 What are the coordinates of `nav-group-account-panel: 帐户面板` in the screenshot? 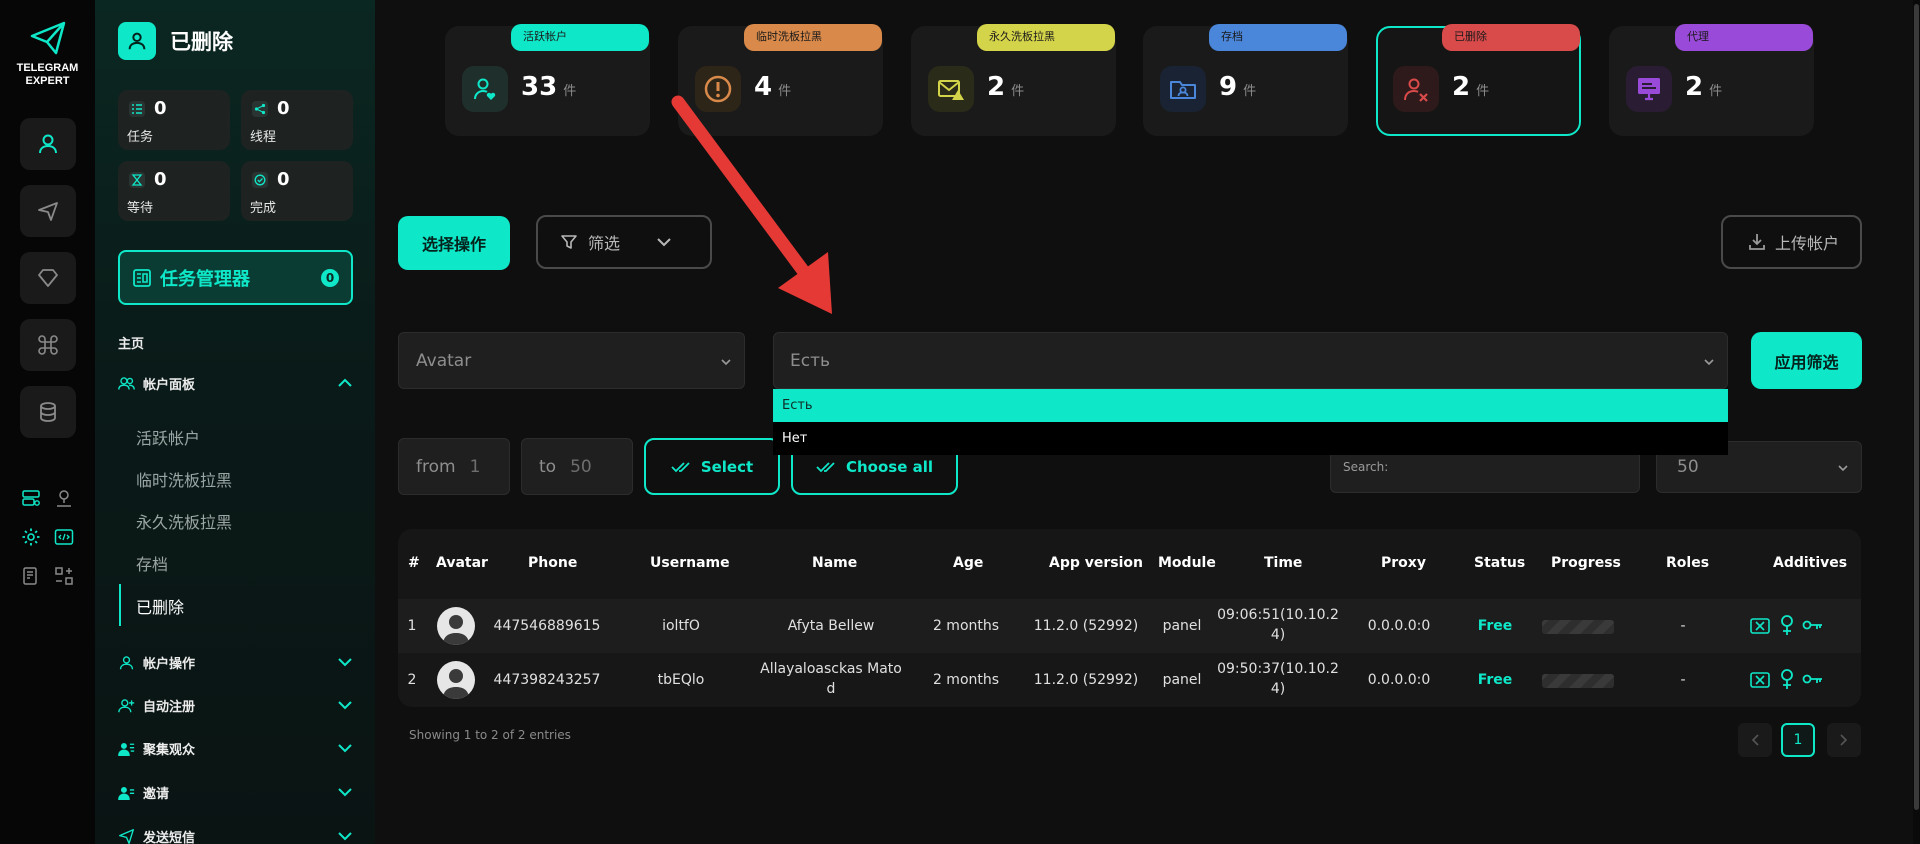 It's located at (235, 383).